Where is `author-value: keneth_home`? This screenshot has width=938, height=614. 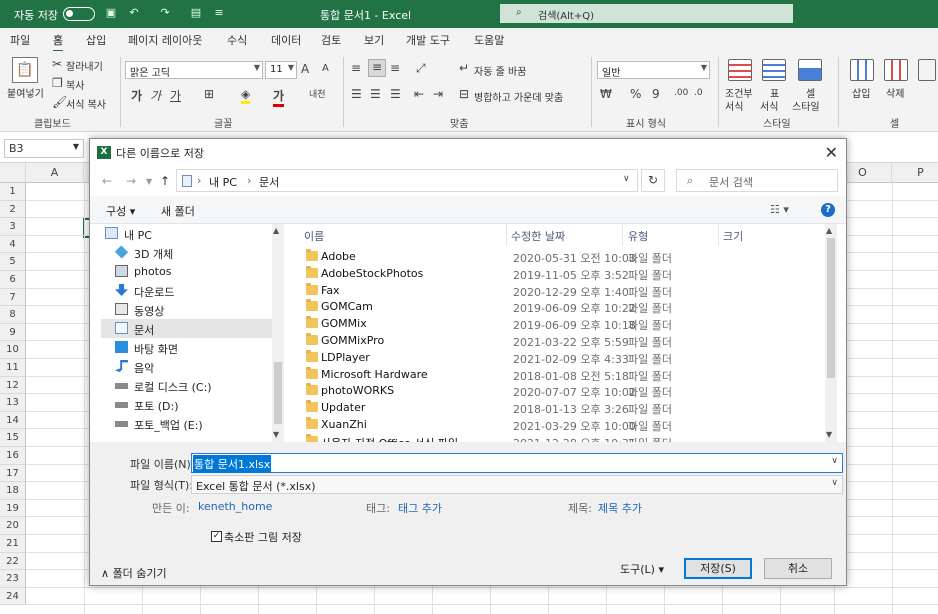 author-value: keneth_home is located at coordinates (235, 506).